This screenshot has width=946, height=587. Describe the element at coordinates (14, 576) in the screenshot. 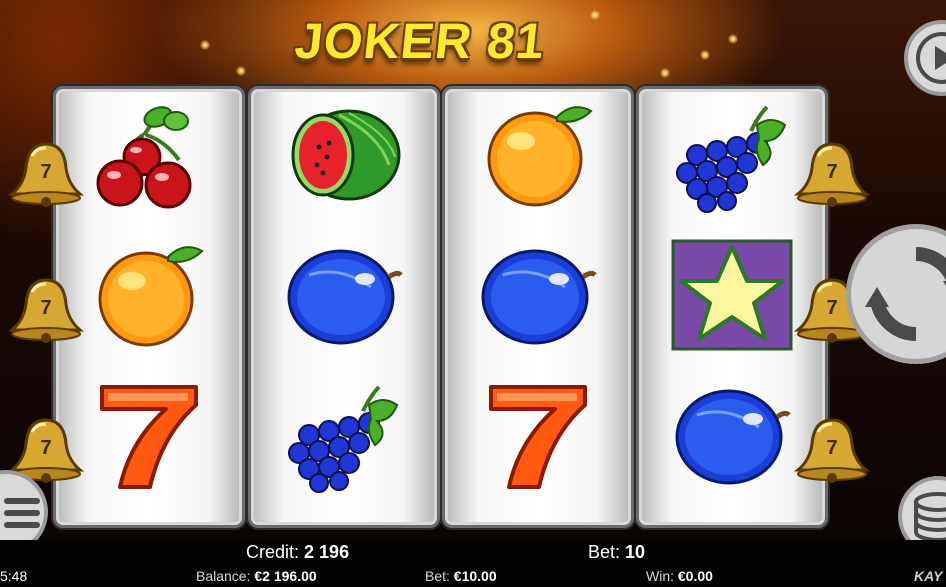

I see `clock: 5:48` at that location.